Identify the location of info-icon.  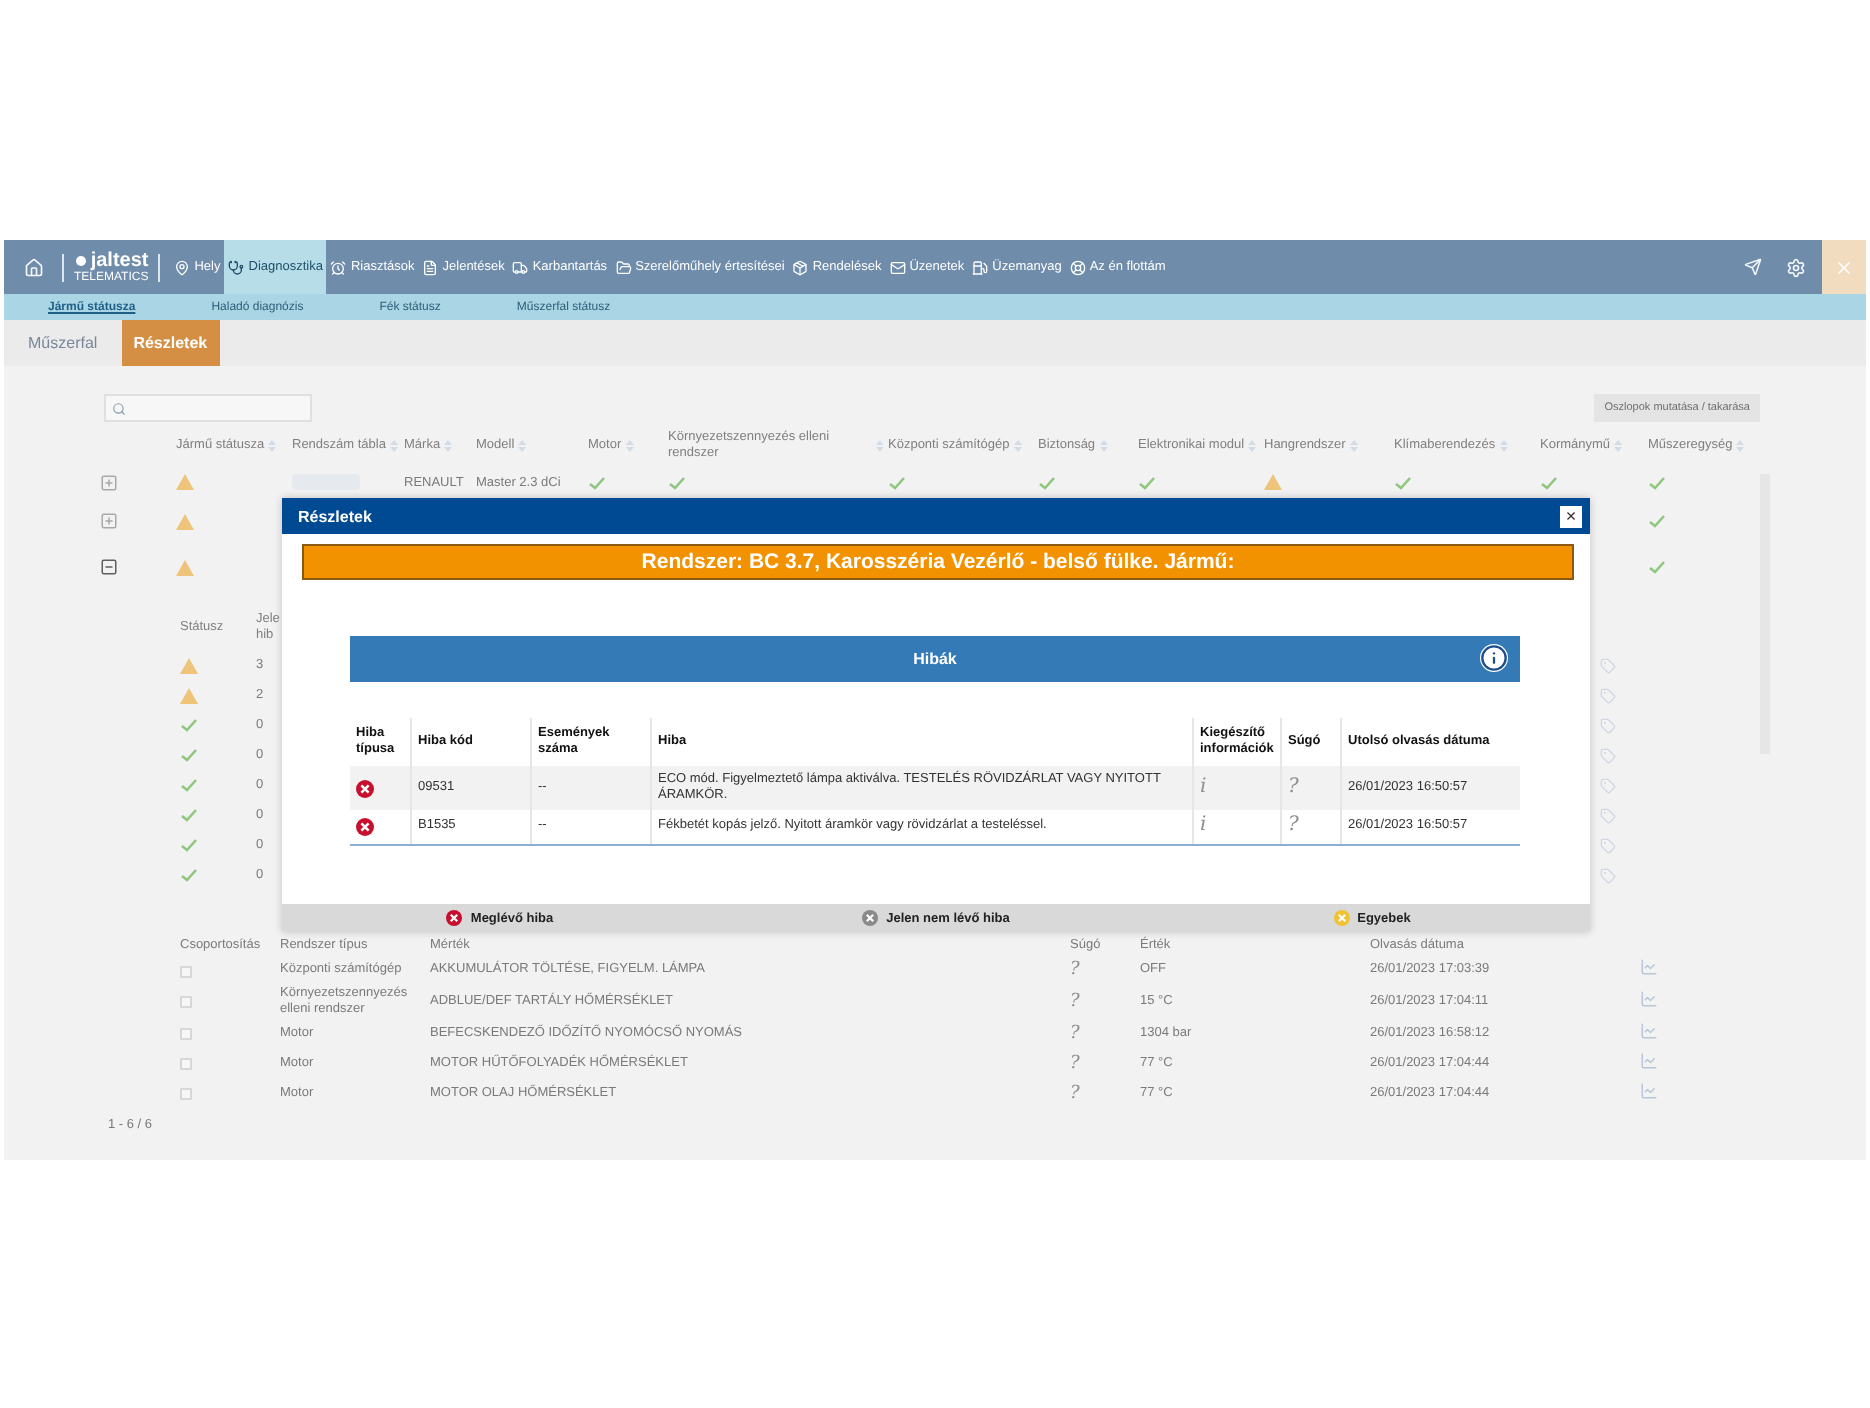
(1494, 658).